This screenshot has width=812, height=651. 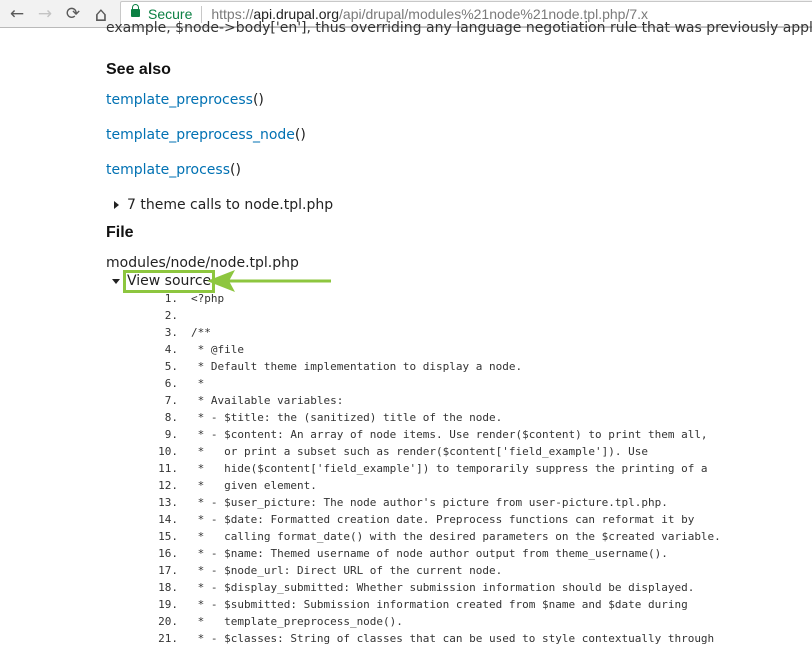 What do you see at coordinates (171, 417) in the screenshot?
I see `line-number: 8.` at bounding box center [171, 417].